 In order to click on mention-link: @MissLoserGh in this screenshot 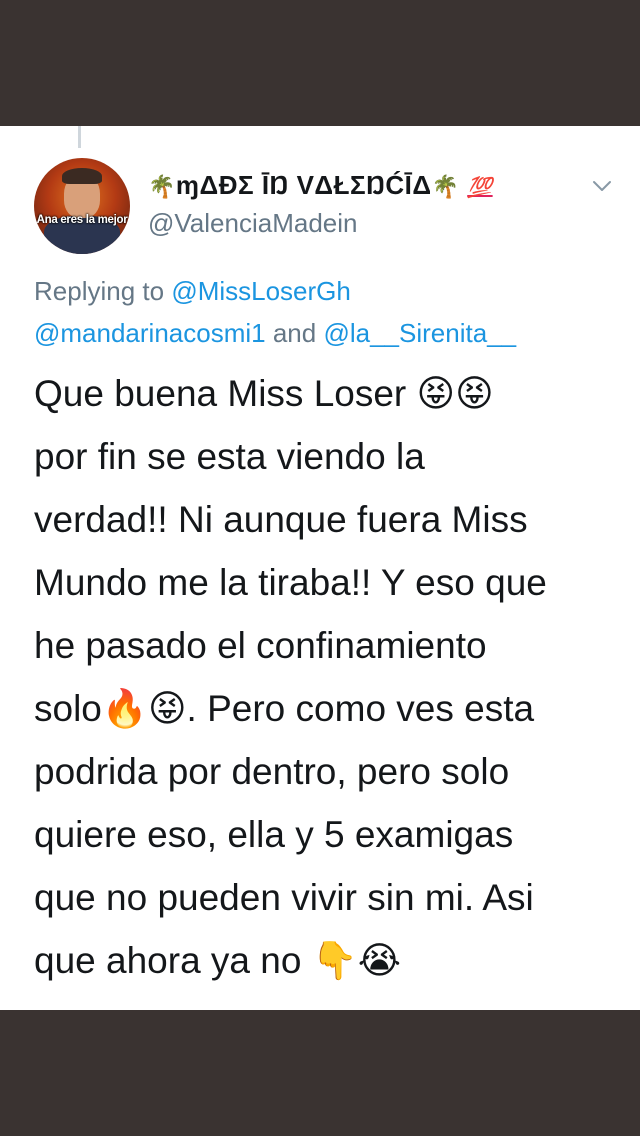, I will do `click(261, 291)`.